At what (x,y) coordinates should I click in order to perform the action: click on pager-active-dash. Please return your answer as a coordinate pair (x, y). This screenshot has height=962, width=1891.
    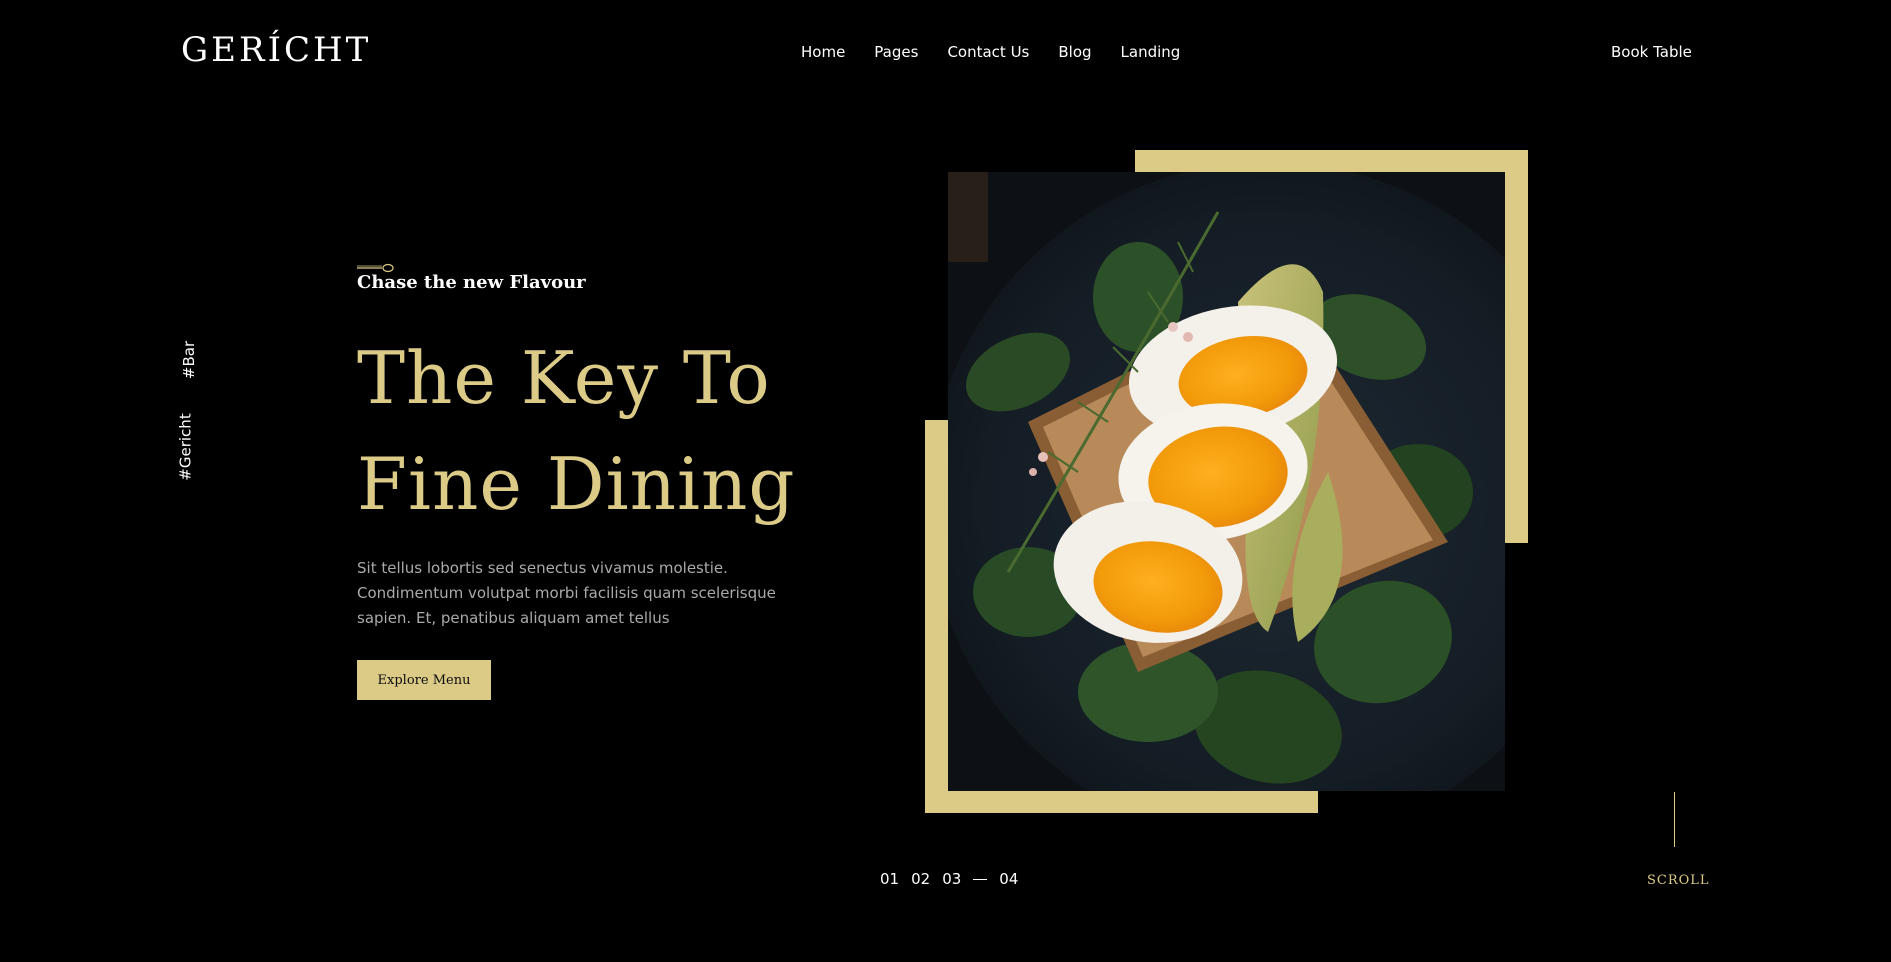
    Looking at the image, I should click on (980, 879).